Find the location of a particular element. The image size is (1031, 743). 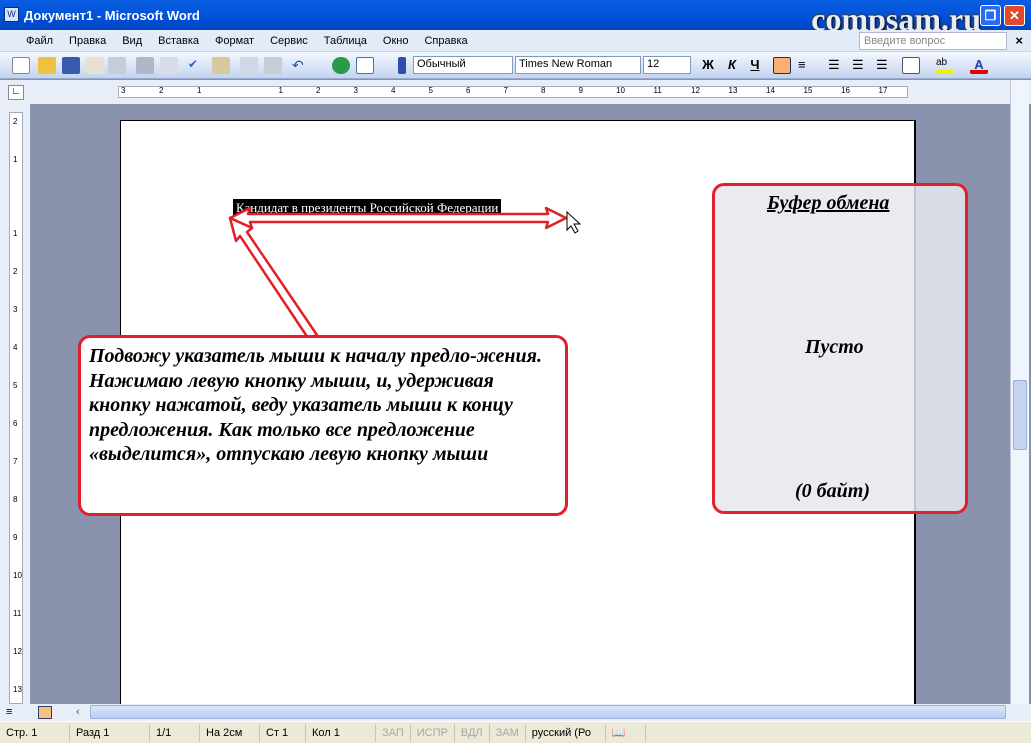

status-col: Кол 1 is located at coordinates (341, 732).